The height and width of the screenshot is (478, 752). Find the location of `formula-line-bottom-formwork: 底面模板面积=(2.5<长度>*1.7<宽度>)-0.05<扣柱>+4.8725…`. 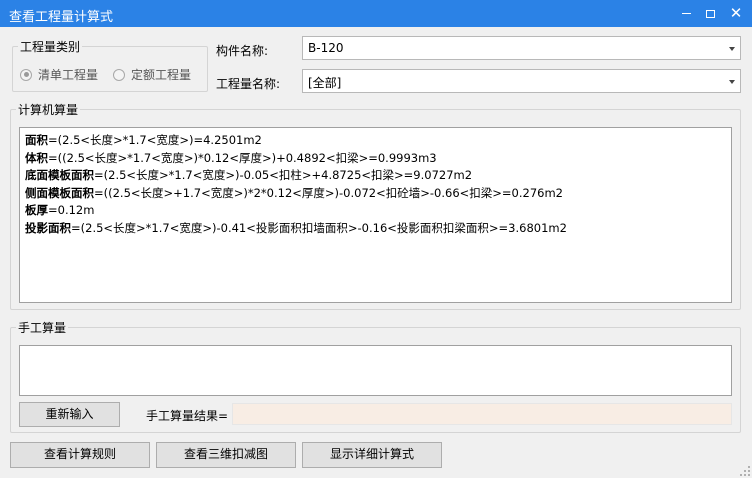

formula-line-bottom-formwork: 底面模板面积=(2.5<长度>*1.7<宽度>)-0.05<扣柱>+4.8725… is located at coordinates (249, 175).